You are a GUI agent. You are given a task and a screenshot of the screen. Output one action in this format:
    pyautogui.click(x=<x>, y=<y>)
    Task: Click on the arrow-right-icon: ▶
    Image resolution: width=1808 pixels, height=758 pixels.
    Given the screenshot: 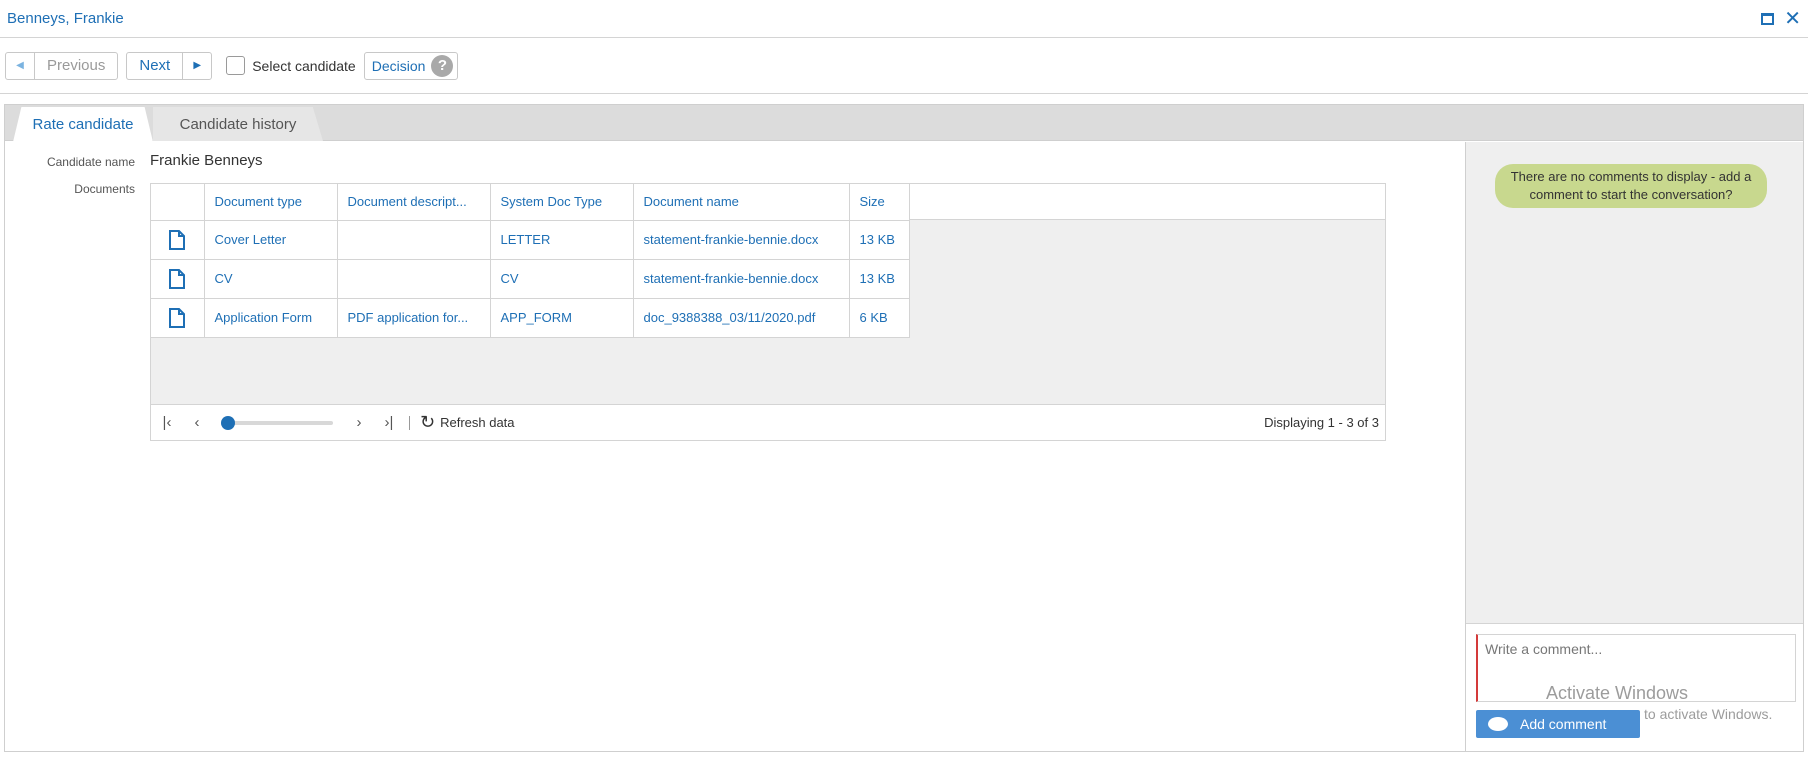 What is the action you would take?
    pyautogui.click(x=197, y=65)
    